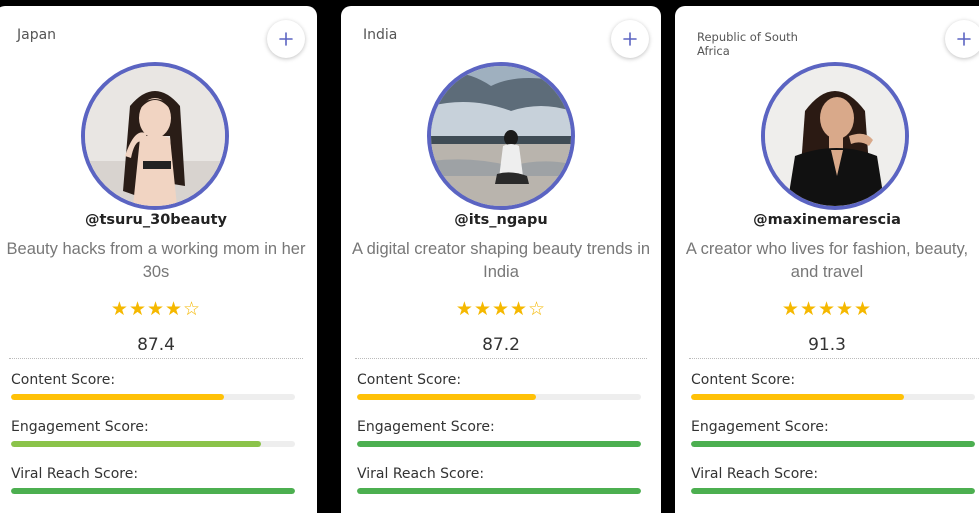 The width and height of the screenshot is (979, 513). I want to click on country-label: Republic of South Africa, so click(747, 44).